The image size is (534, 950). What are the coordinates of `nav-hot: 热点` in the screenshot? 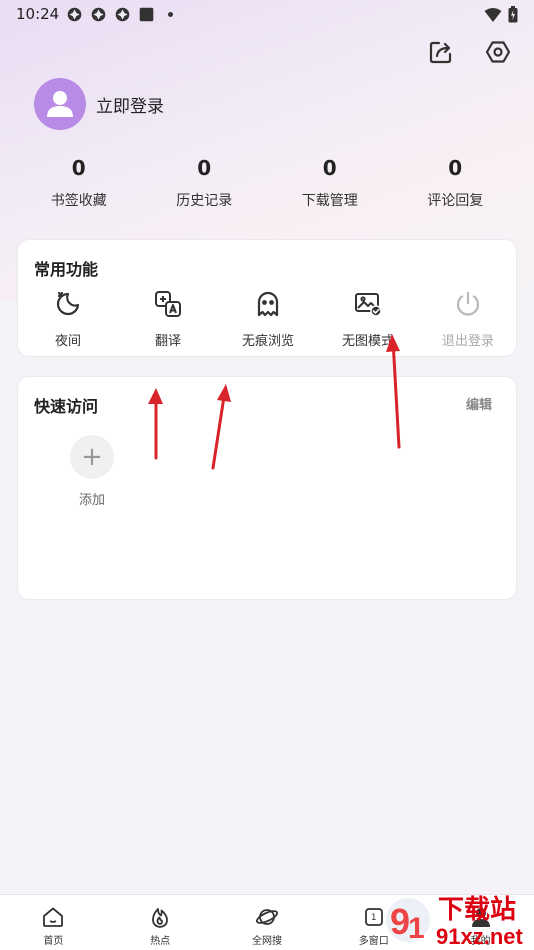 It's located at (160, 922).